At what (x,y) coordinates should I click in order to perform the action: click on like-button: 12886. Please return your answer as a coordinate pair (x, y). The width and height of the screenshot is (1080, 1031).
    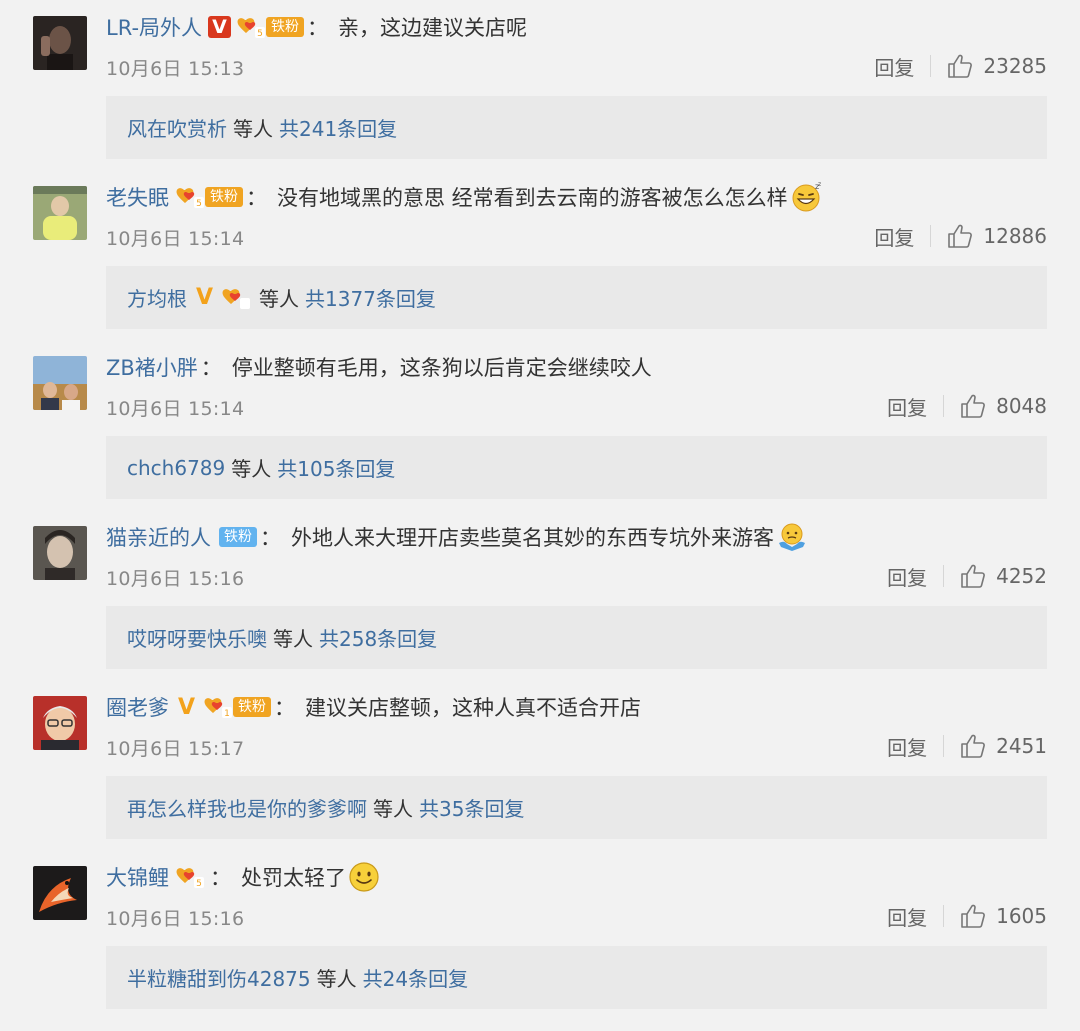
    Looking at the image, I should click on (997, 236).